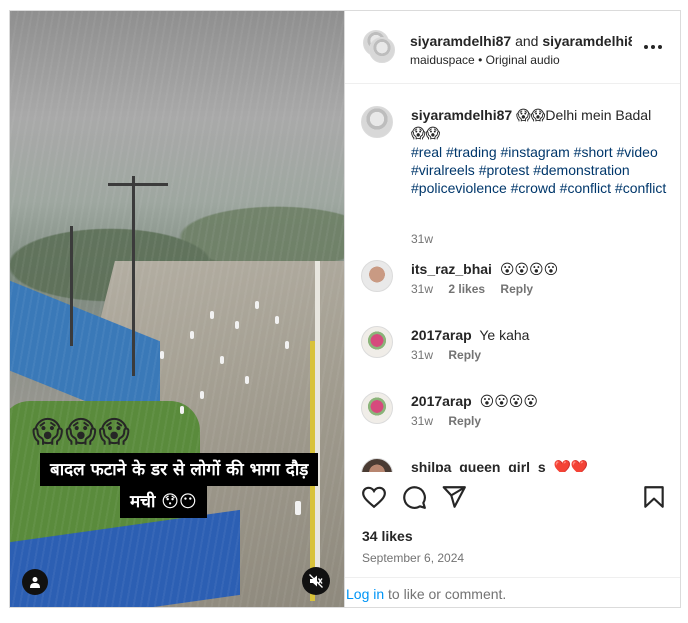 This screenshot has height=623, width=688. Describe the element at coordinates (523, 60) in the screenshot. I see `audio-link: Original audio` at that location.